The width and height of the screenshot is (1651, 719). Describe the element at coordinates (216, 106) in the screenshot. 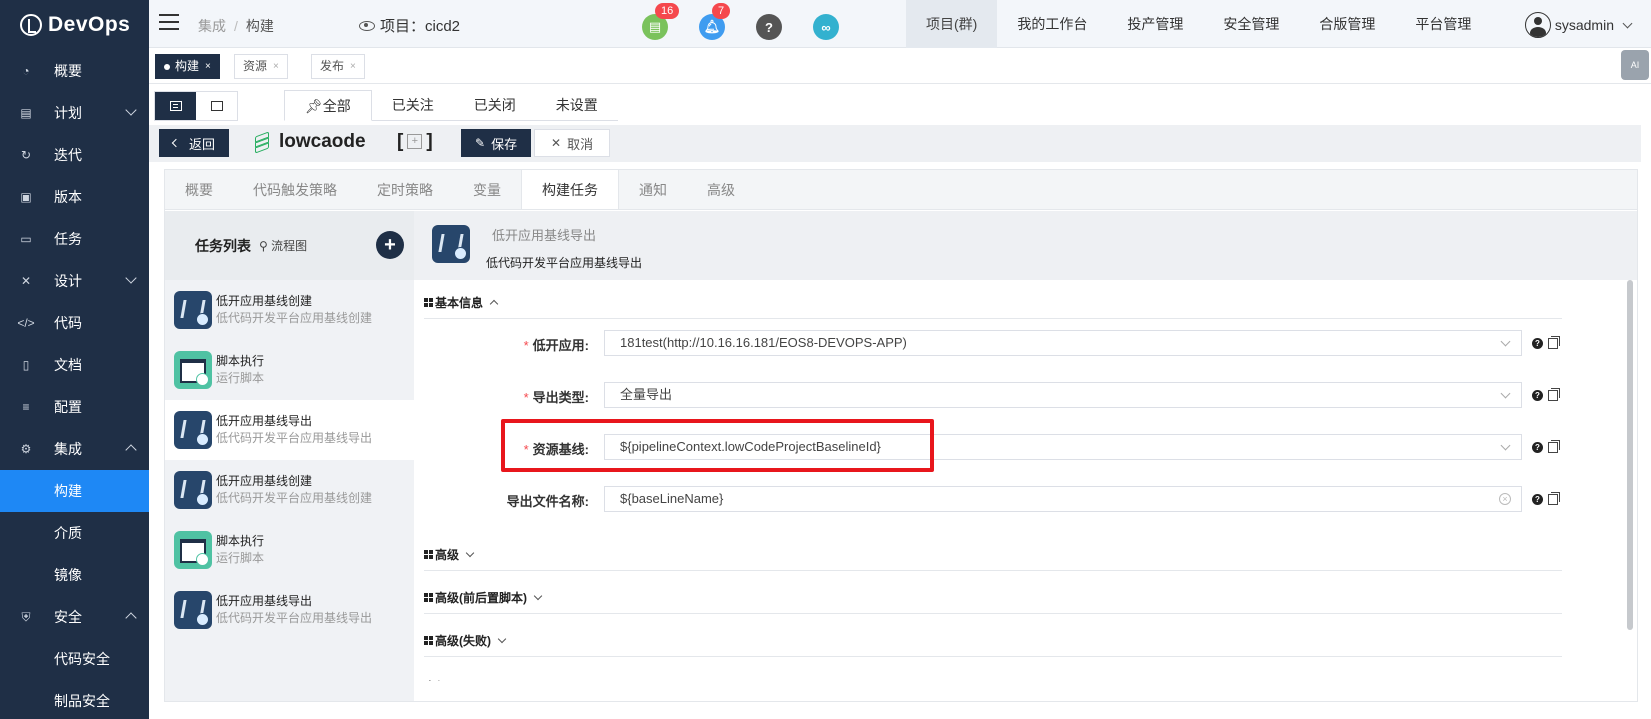

I see `card-view-button` at that location.